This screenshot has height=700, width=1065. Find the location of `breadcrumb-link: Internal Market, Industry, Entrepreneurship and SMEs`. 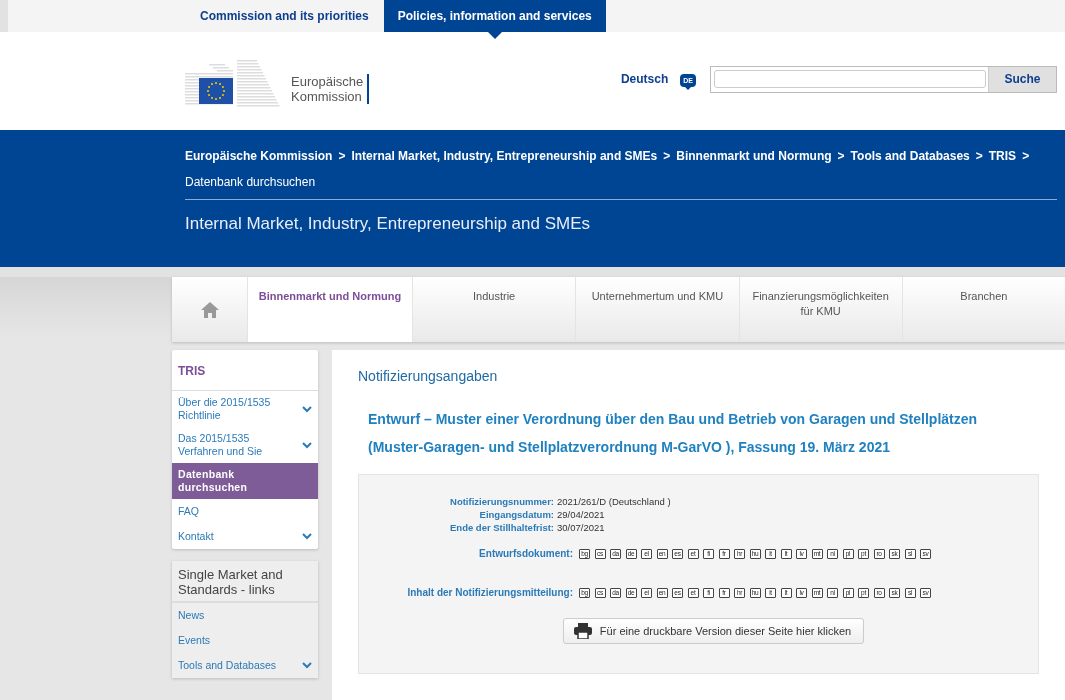

breadcrumb-link: Internal Market, Industry, Entrepreneurship and SMEs is located at coordinates (504, 156).